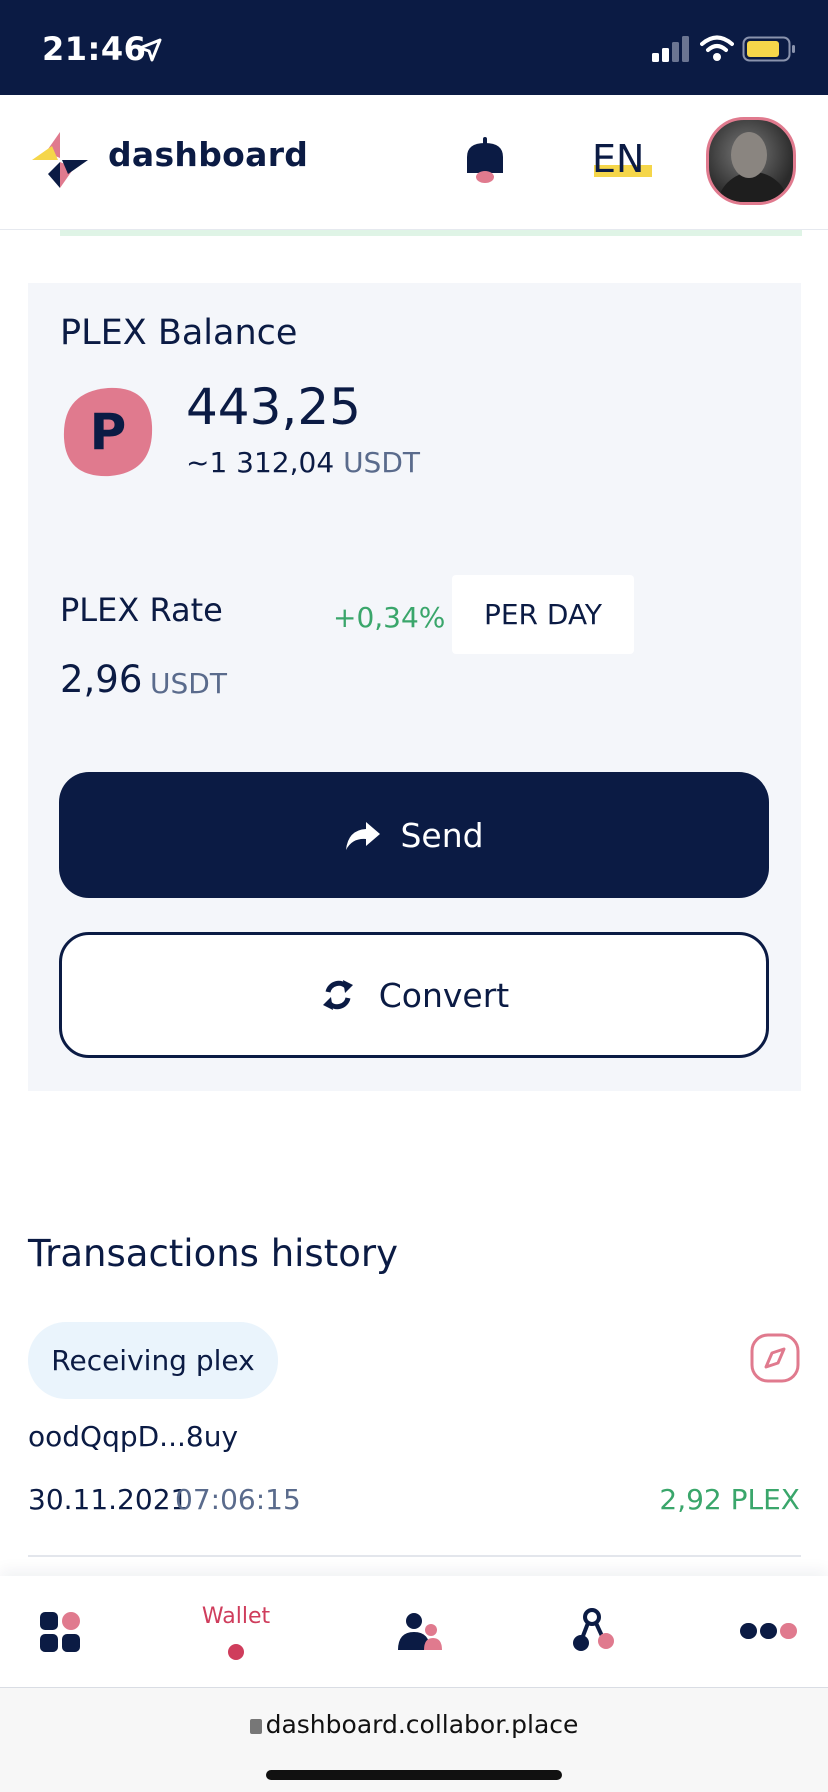  I want to click on transaction-type-badge: Receiving plex, so click(153, 1360).